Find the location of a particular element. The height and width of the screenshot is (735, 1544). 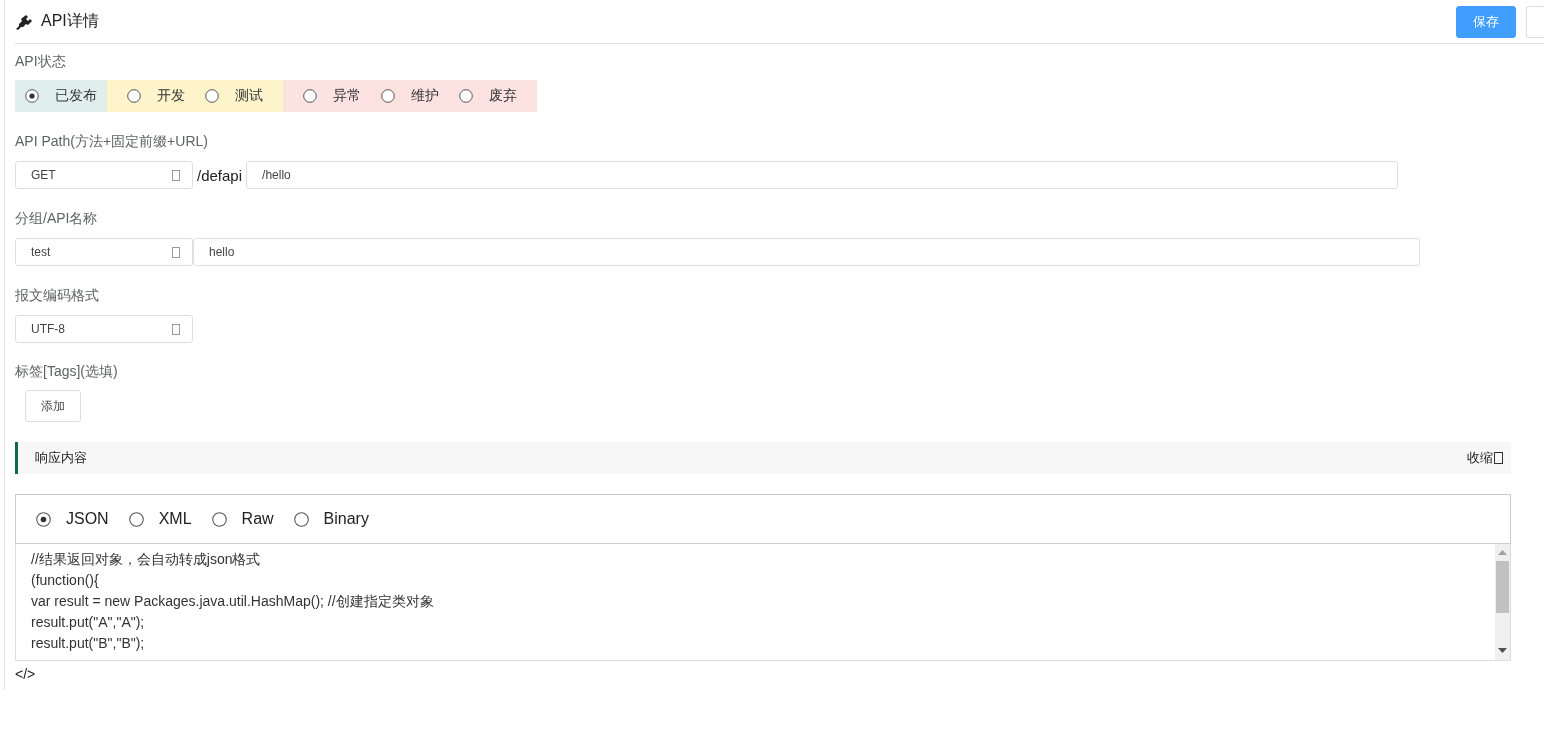

status-option: 测试 is located at coordinates (244, 96).